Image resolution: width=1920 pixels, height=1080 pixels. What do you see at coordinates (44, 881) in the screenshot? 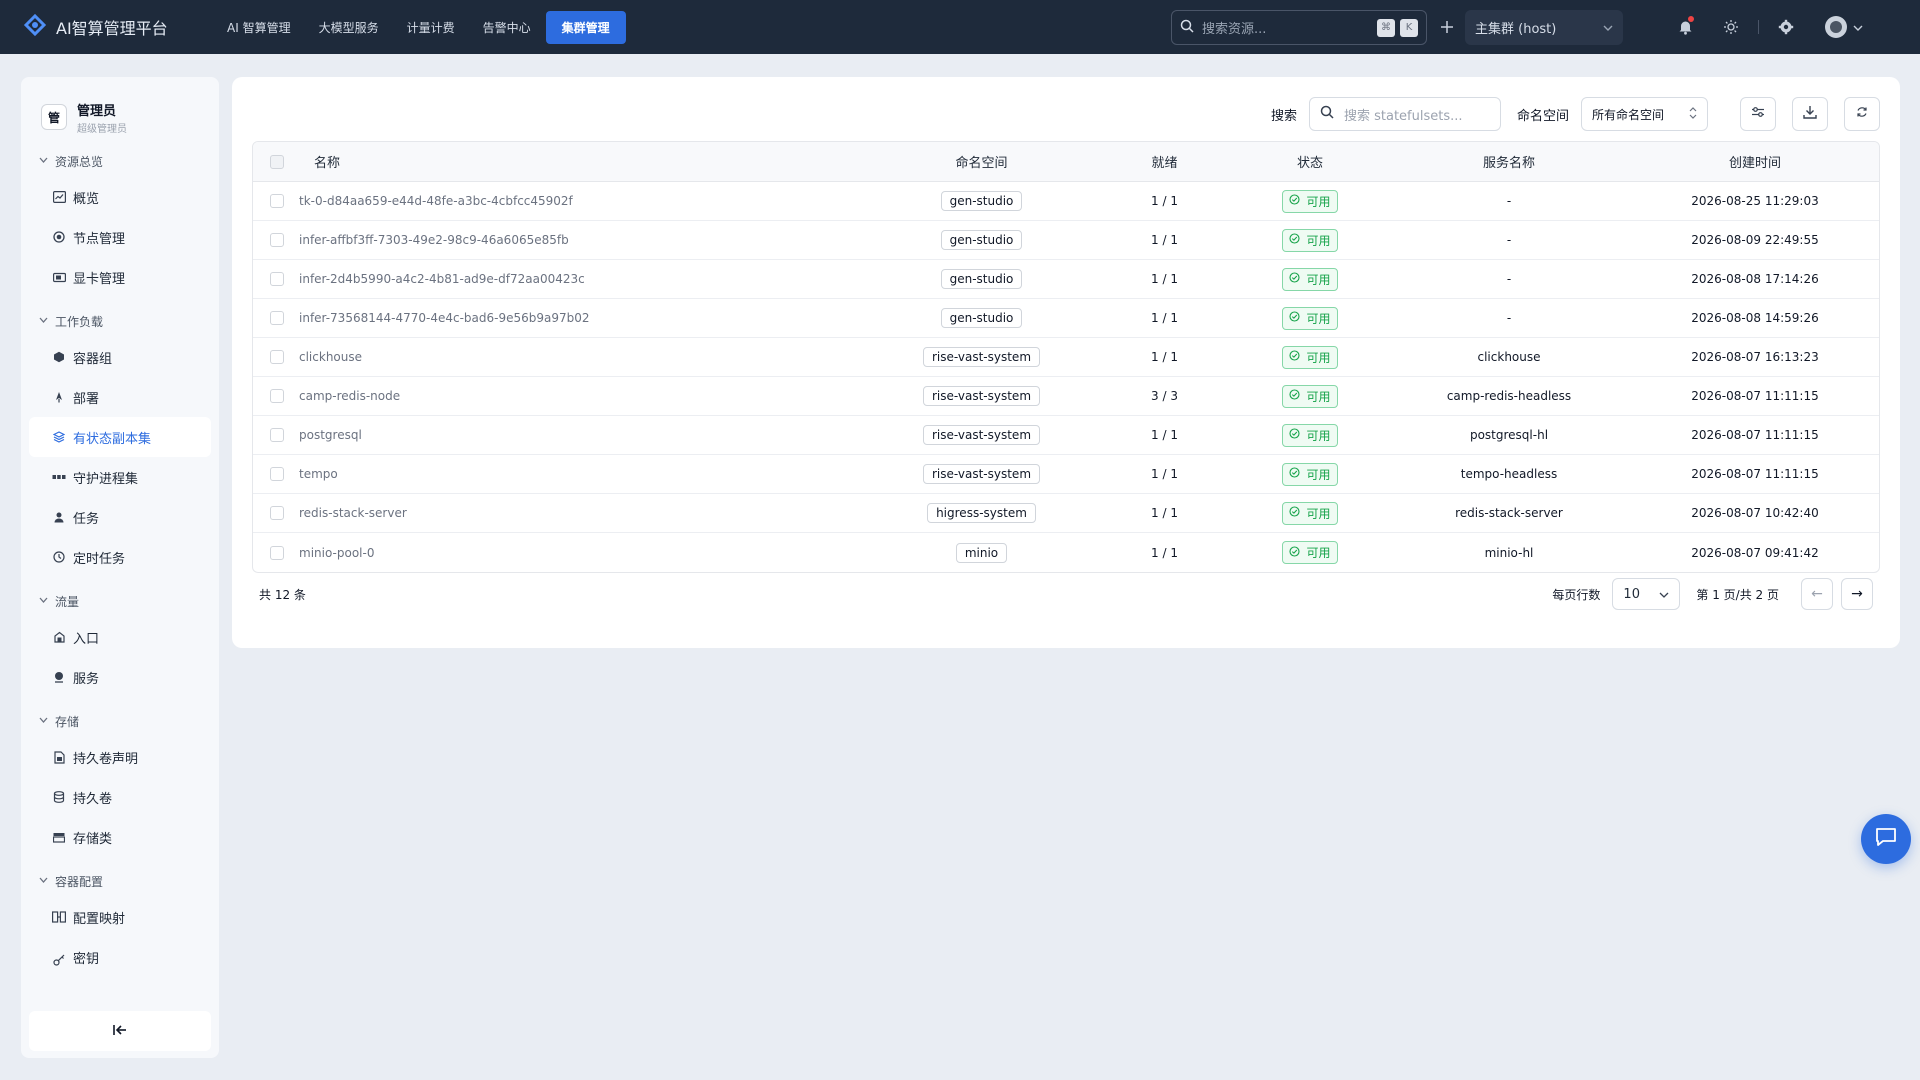
I see `chevron-down-icon` at bounding box center [44, 881].